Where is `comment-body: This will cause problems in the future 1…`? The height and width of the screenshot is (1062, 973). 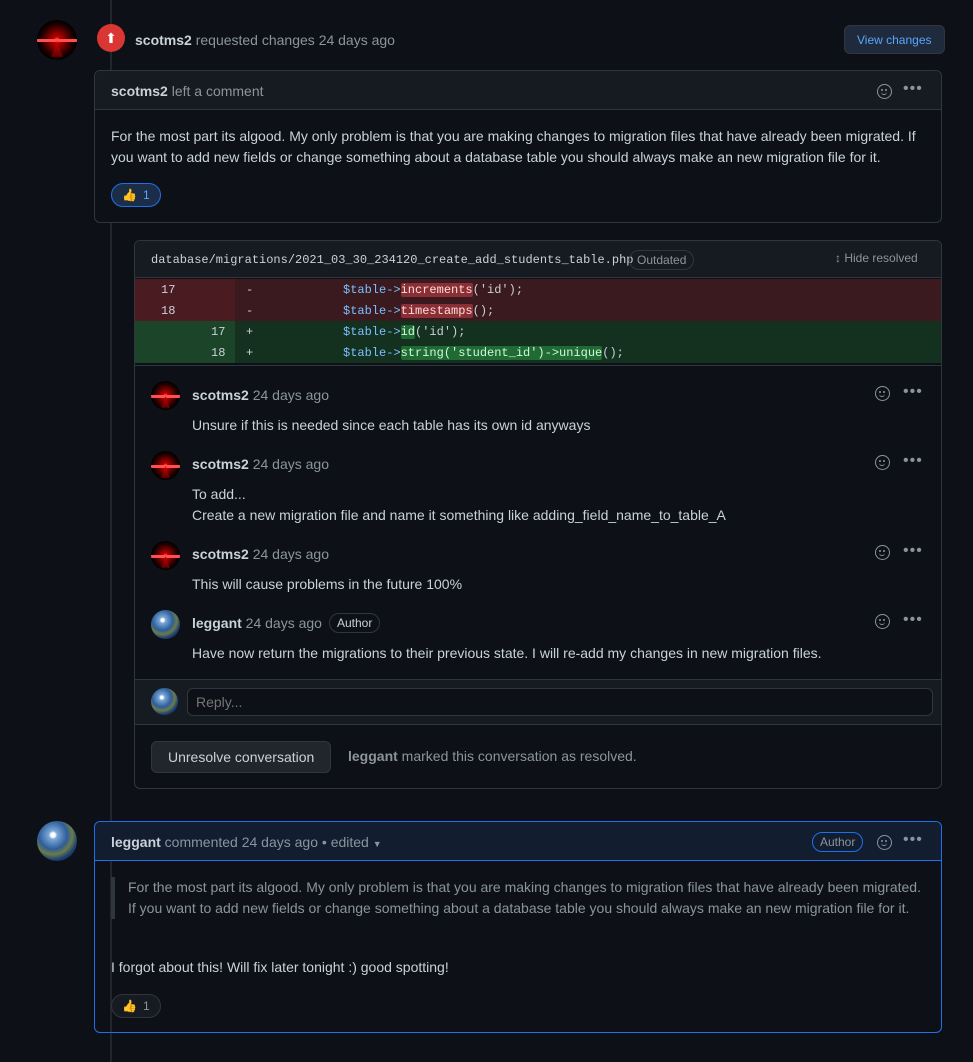
comment-body: This will cause problems in the future 1… is located at coordinates (327, 584).